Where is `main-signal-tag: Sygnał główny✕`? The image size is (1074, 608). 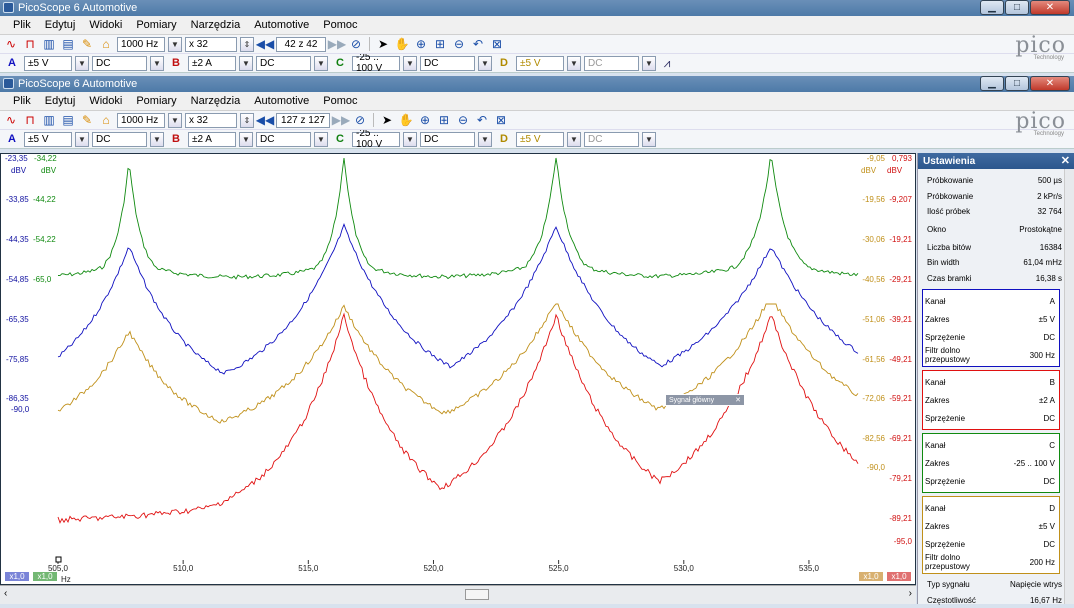
main-signal-tag: Sygnał główny✕ is located at coordinates (705, 400).